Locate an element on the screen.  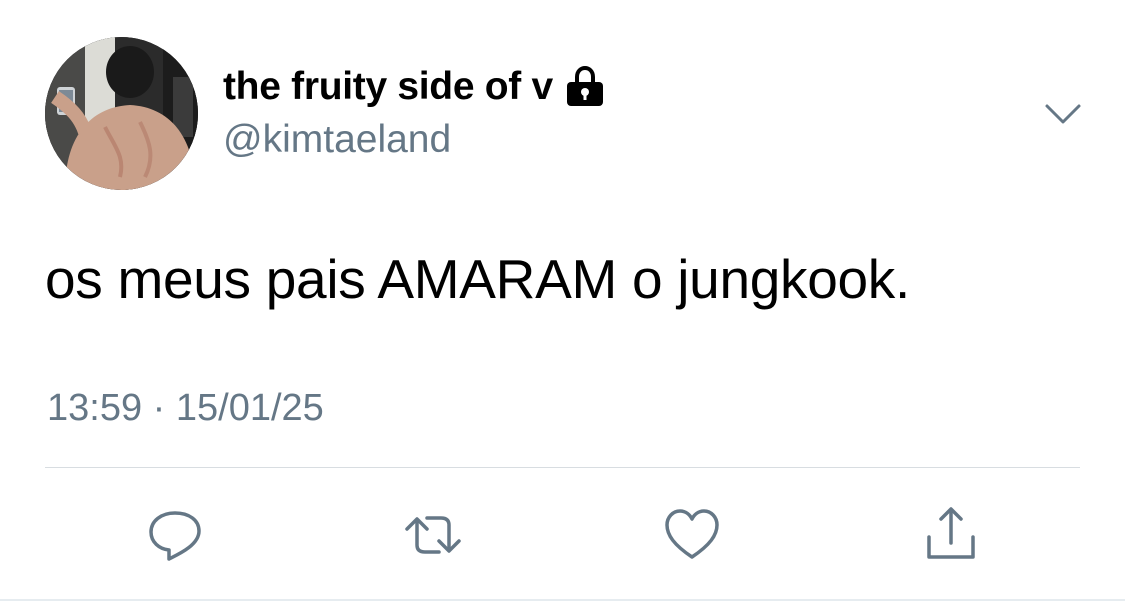
speech-bubble-icon is located at coordinates (175, 536).